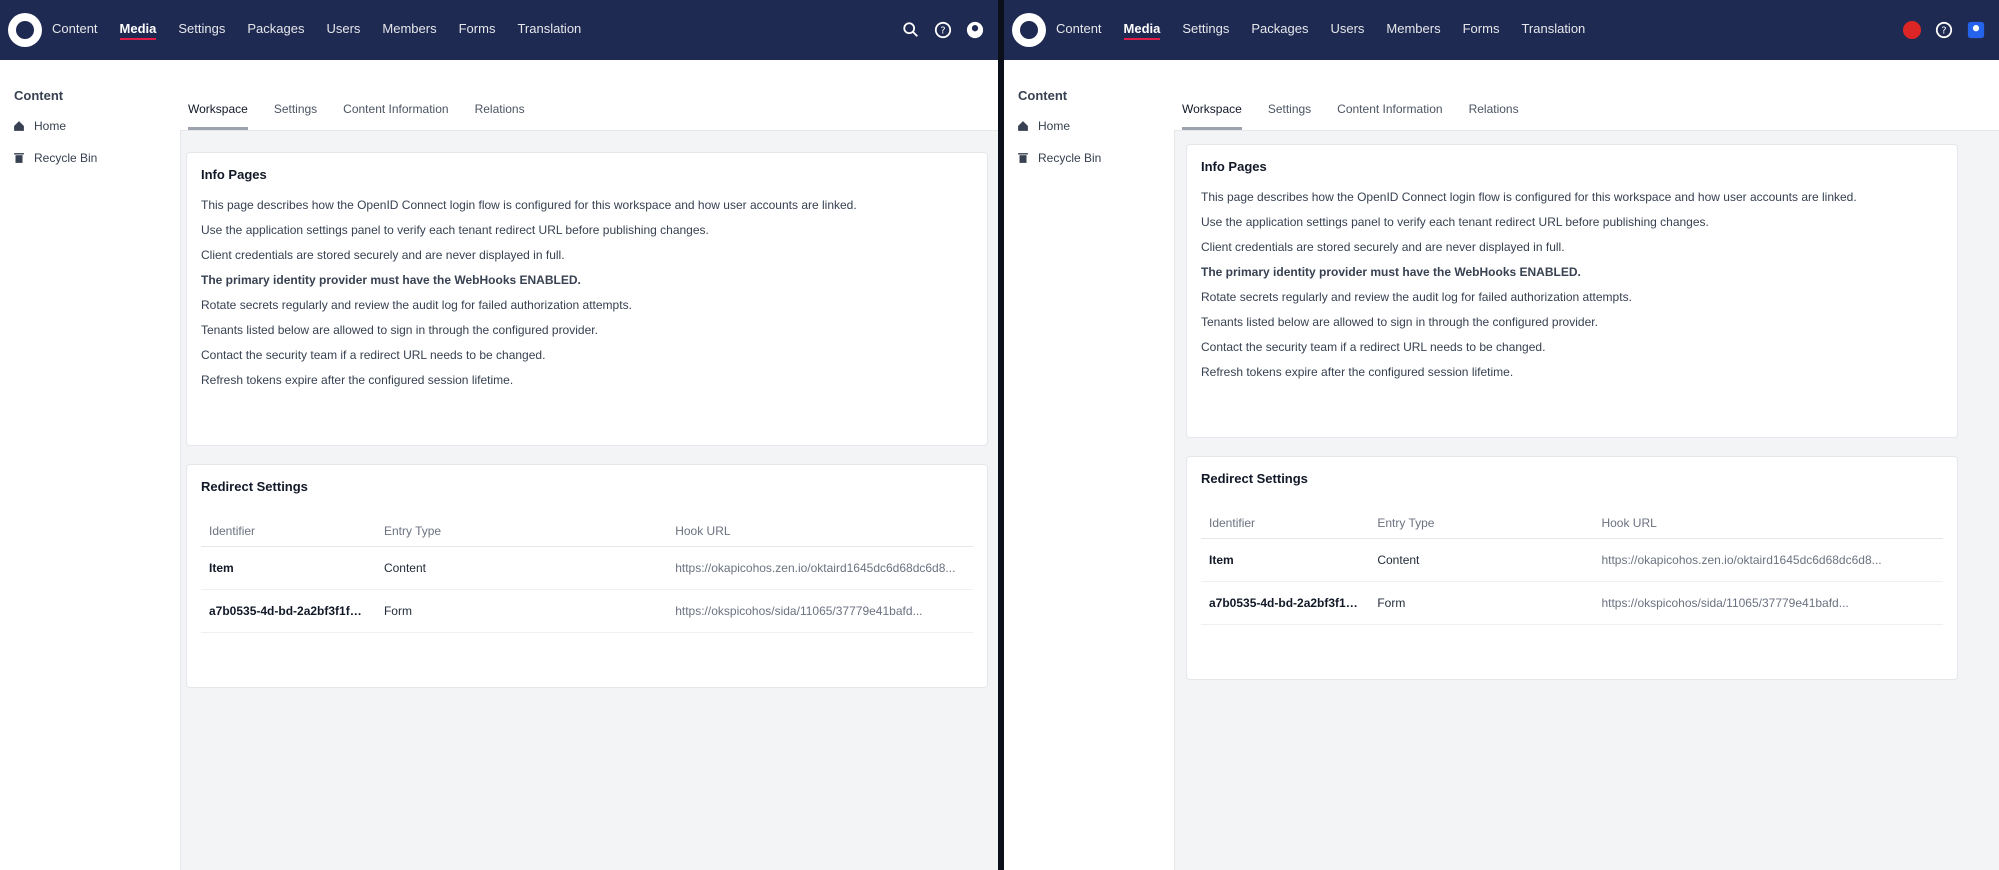  Describe the element at coordinates (66, 158) in the screenshot. I see `sidebar-item-label: Recycle Bin` at that location.